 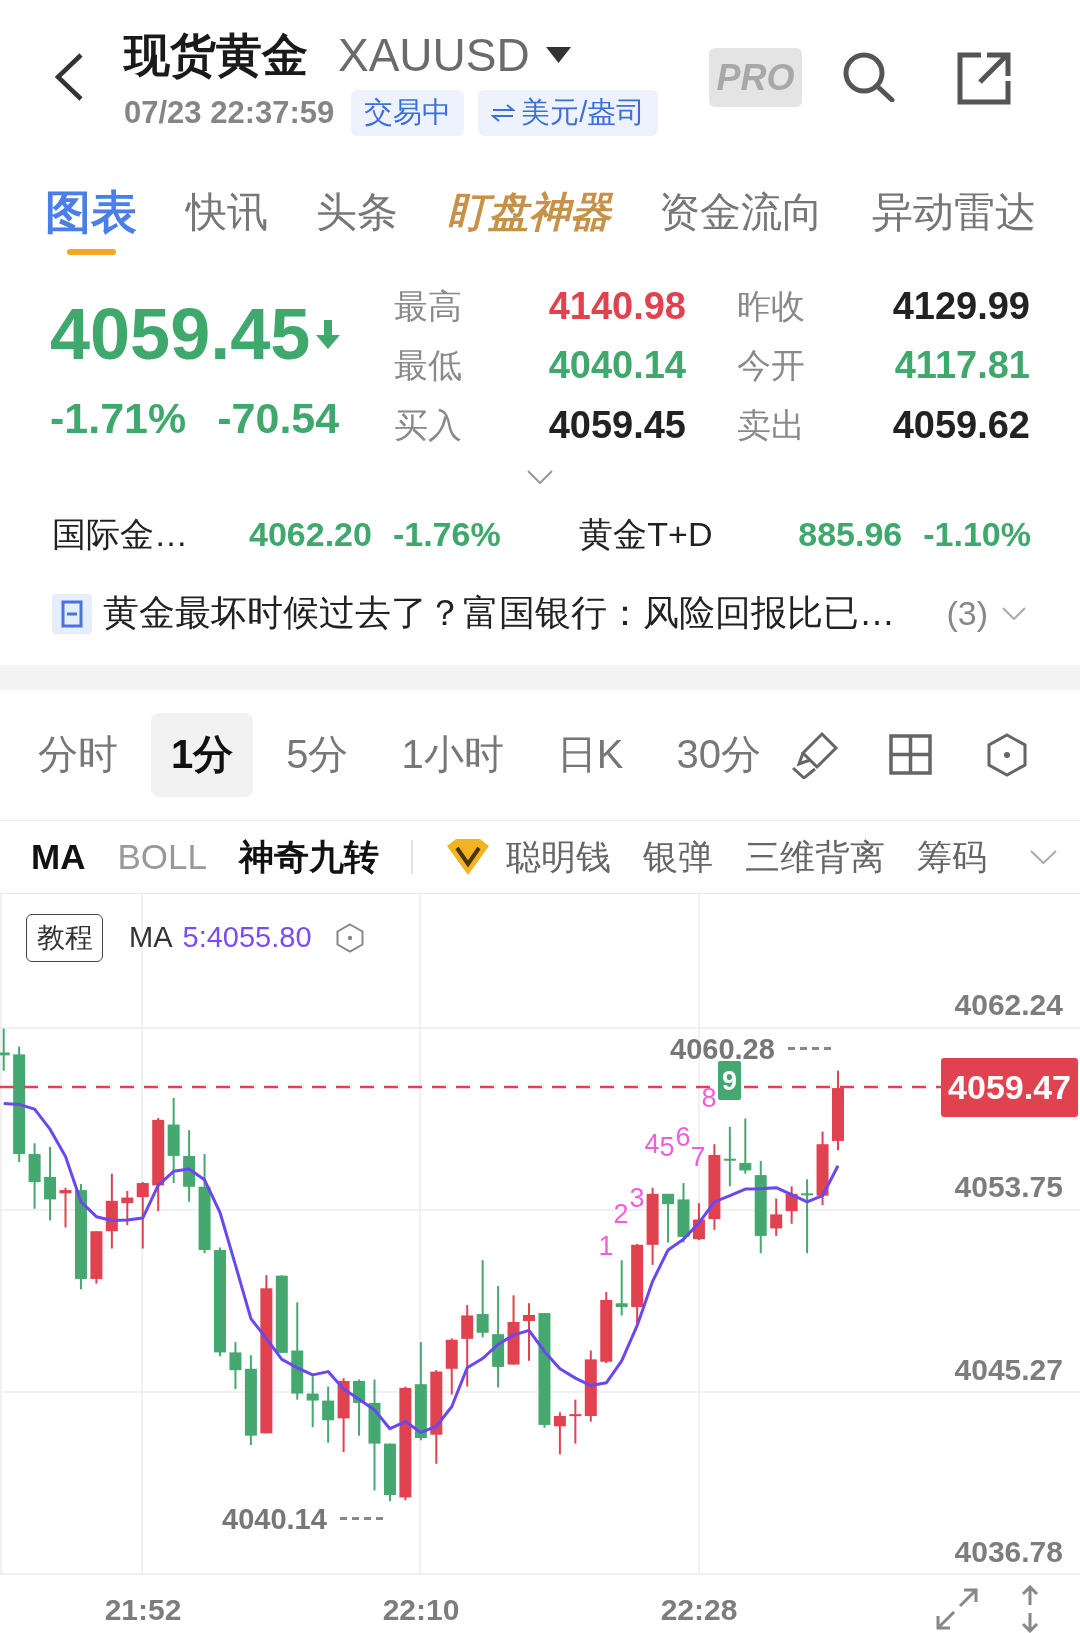 I want to click on low-price-label: 4040.14, so click(x=274, y=1519).